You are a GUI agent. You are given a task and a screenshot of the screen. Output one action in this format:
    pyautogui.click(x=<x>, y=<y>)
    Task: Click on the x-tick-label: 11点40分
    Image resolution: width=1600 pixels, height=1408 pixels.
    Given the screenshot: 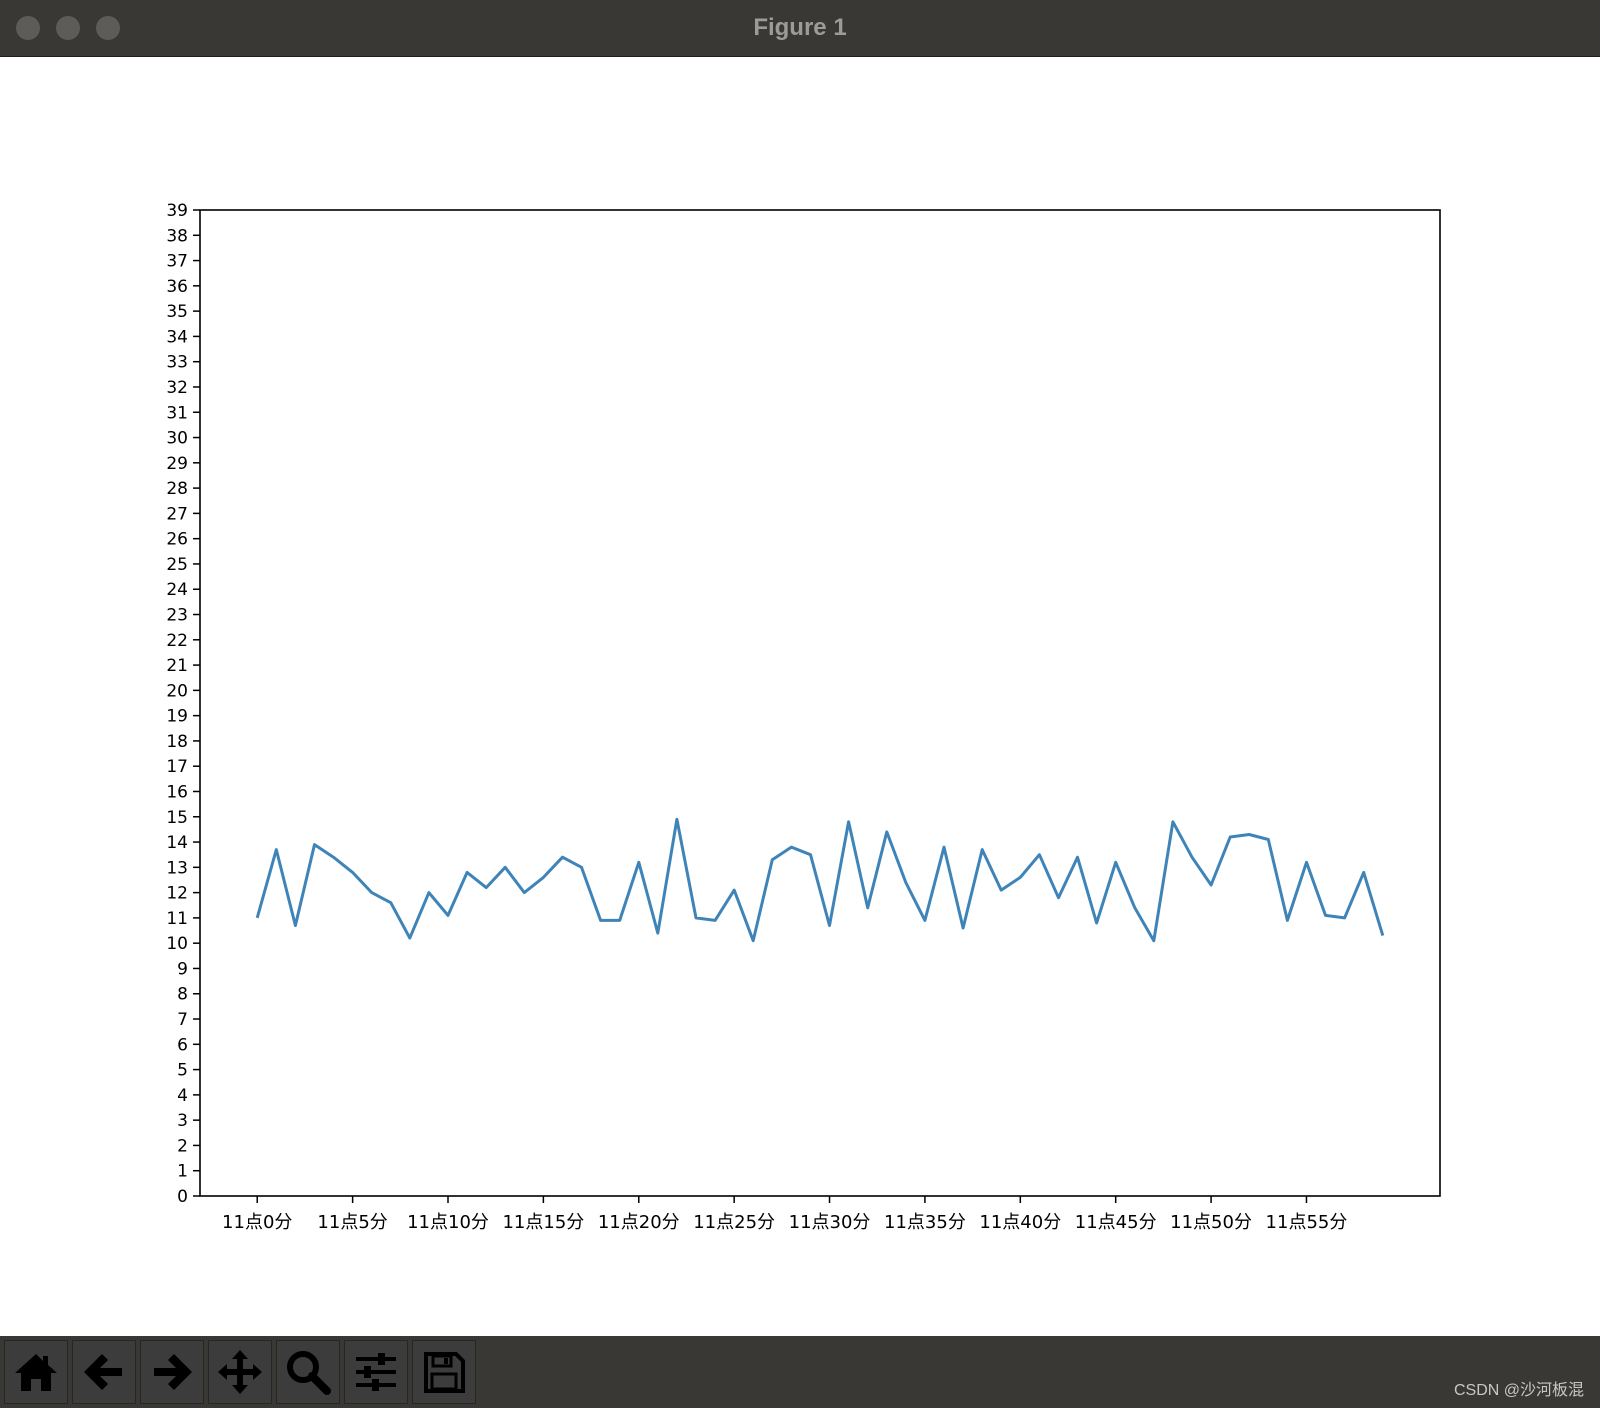 What is the action you would take?
    pyautogui.click(x=1020, y=1222)
    